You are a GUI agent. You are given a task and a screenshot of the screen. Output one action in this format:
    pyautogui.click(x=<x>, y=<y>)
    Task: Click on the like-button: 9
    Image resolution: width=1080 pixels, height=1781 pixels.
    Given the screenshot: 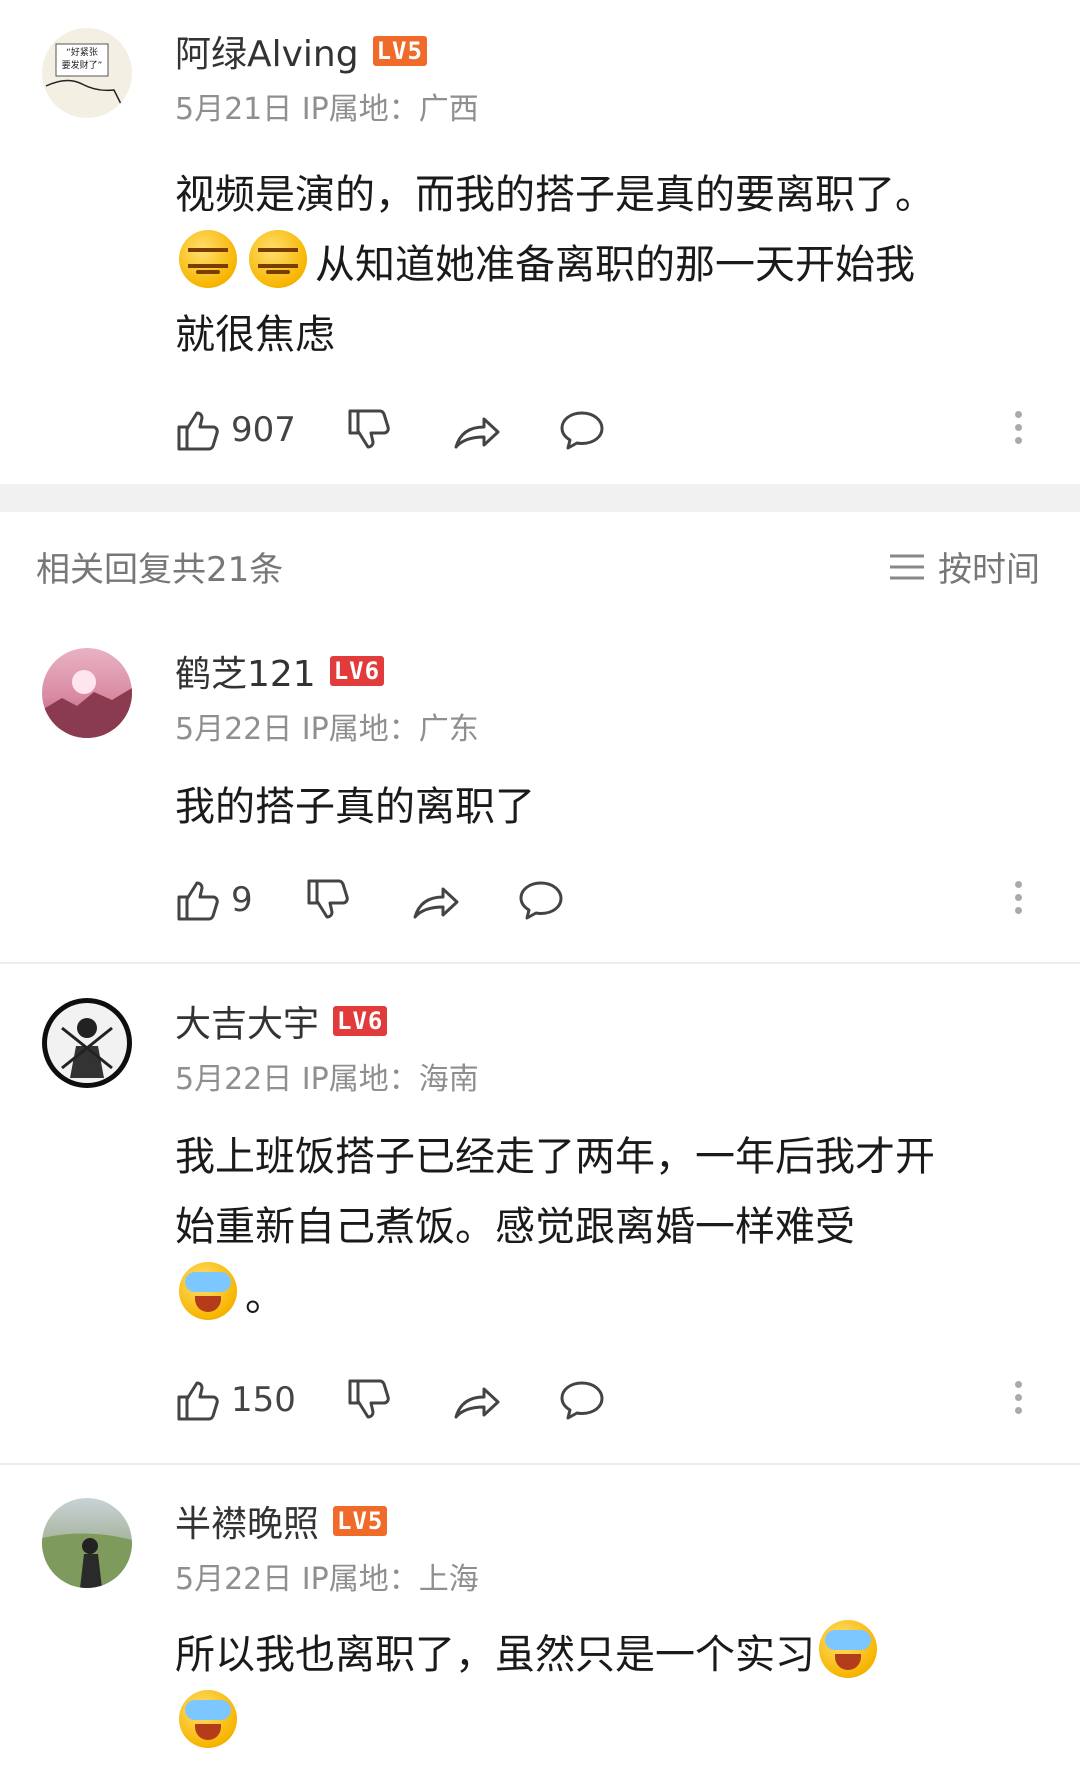 What is the action you would take?
    pyautogui.click(x=214, y=900)
    